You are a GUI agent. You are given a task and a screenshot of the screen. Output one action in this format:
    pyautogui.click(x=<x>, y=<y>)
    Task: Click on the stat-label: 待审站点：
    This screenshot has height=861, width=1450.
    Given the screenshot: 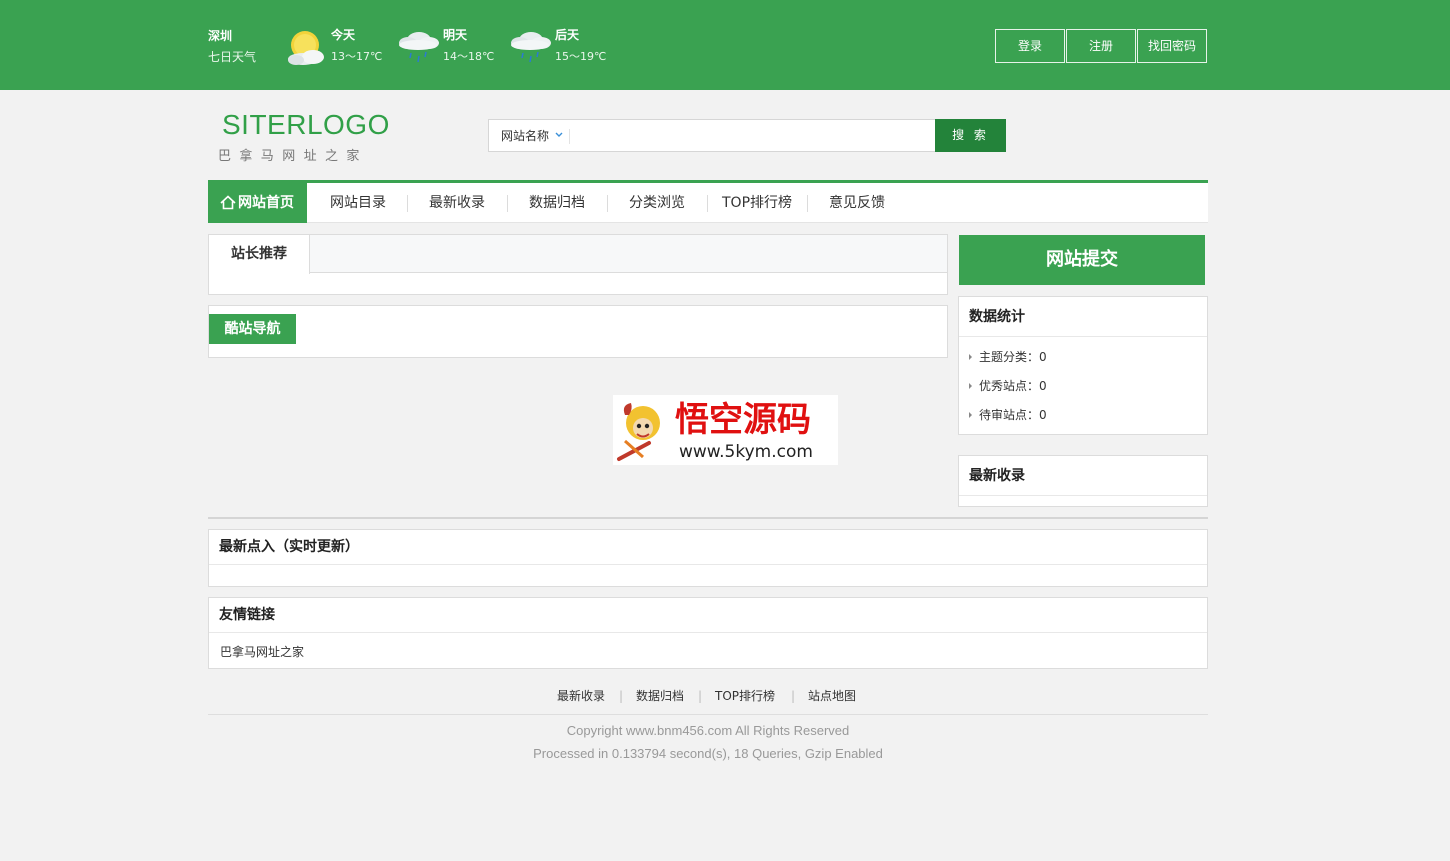 What is the action you would take?
    pyautogui.click(x=1009, y=415)
    